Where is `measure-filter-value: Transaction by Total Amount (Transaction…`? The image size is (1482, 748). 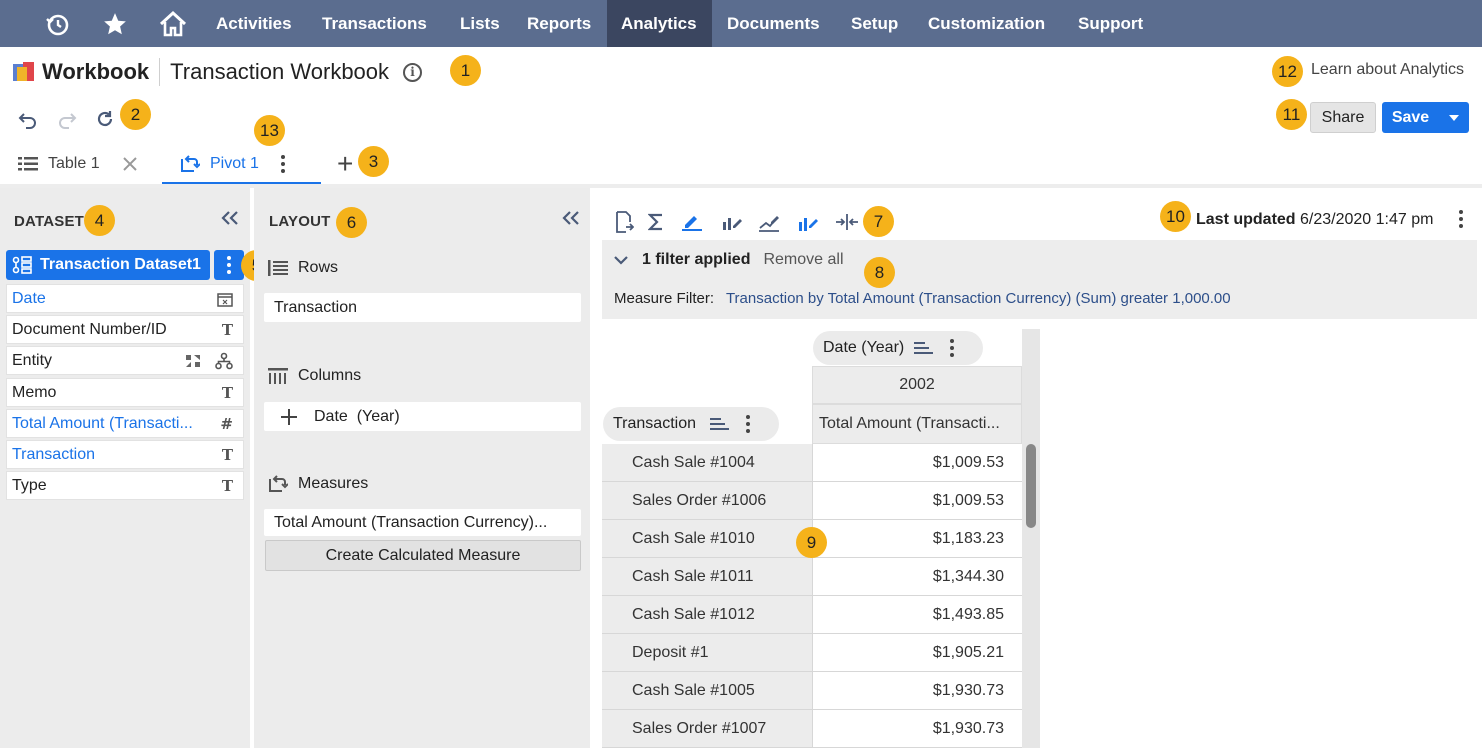
measure-filter-value: Transaction by Total Amount (Transaction… is located at coordinates (978, 298).